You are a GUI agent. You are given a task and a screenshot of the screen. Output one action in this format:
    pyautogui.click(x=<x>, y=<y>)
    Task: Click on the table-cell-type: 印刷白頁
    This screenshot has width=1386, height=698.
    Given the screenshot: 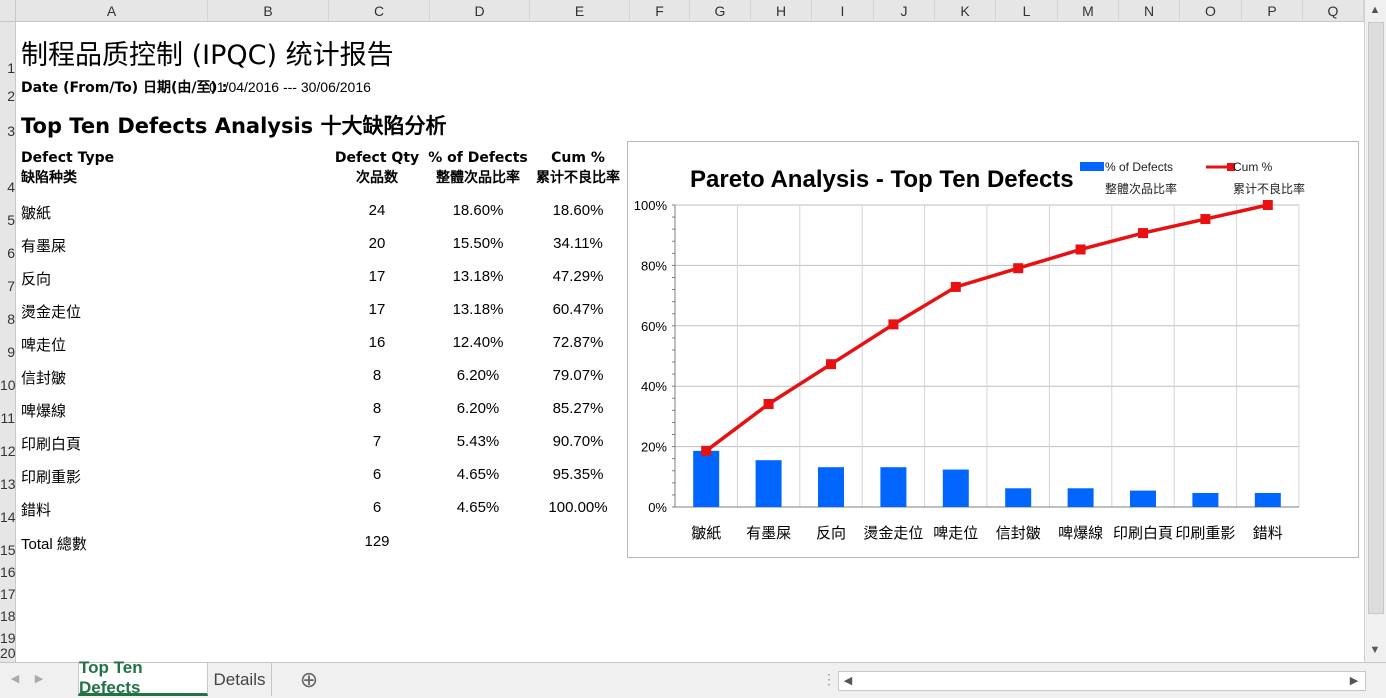 What is the action you would take?
    pyautogui.click(x=51, y=444)
    